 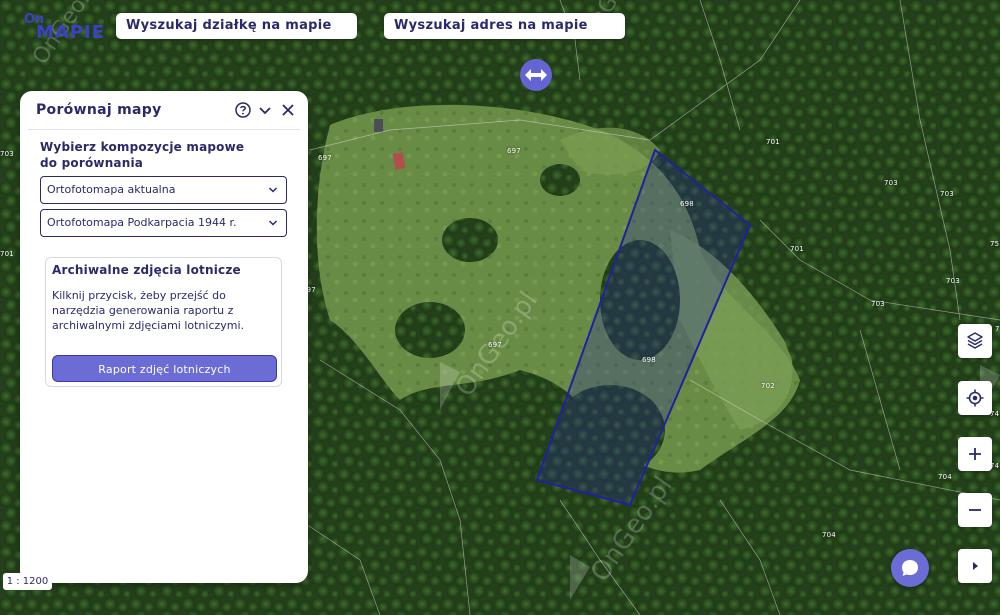 What do you see at coordinates (236, 26) in the screenshot?
I see `search-parcel-button: Wyszukaj działkę na mapie` at bounding box center [236, 26].